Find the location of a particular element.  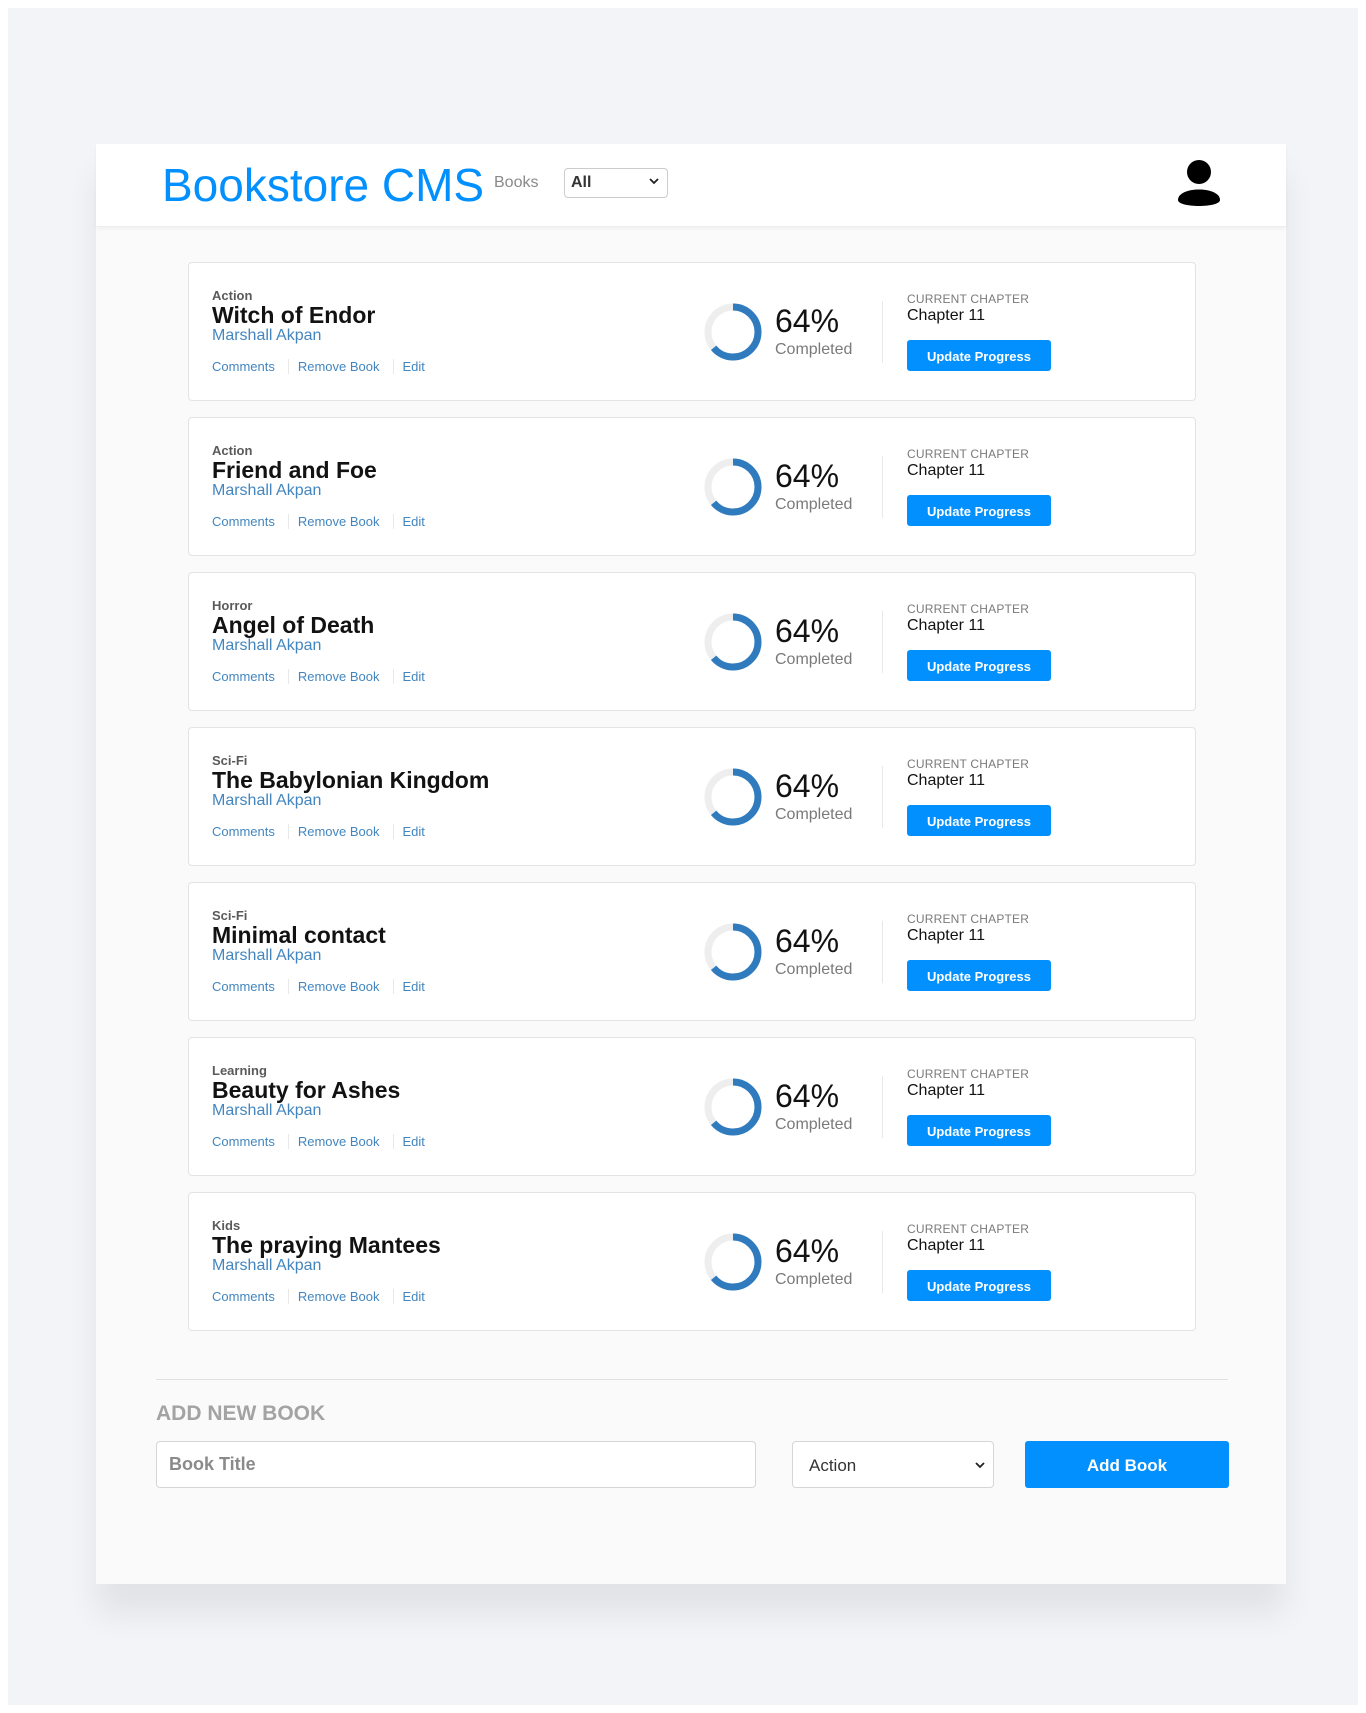

book-genre: Learning is located at coordinates (239, 1070).